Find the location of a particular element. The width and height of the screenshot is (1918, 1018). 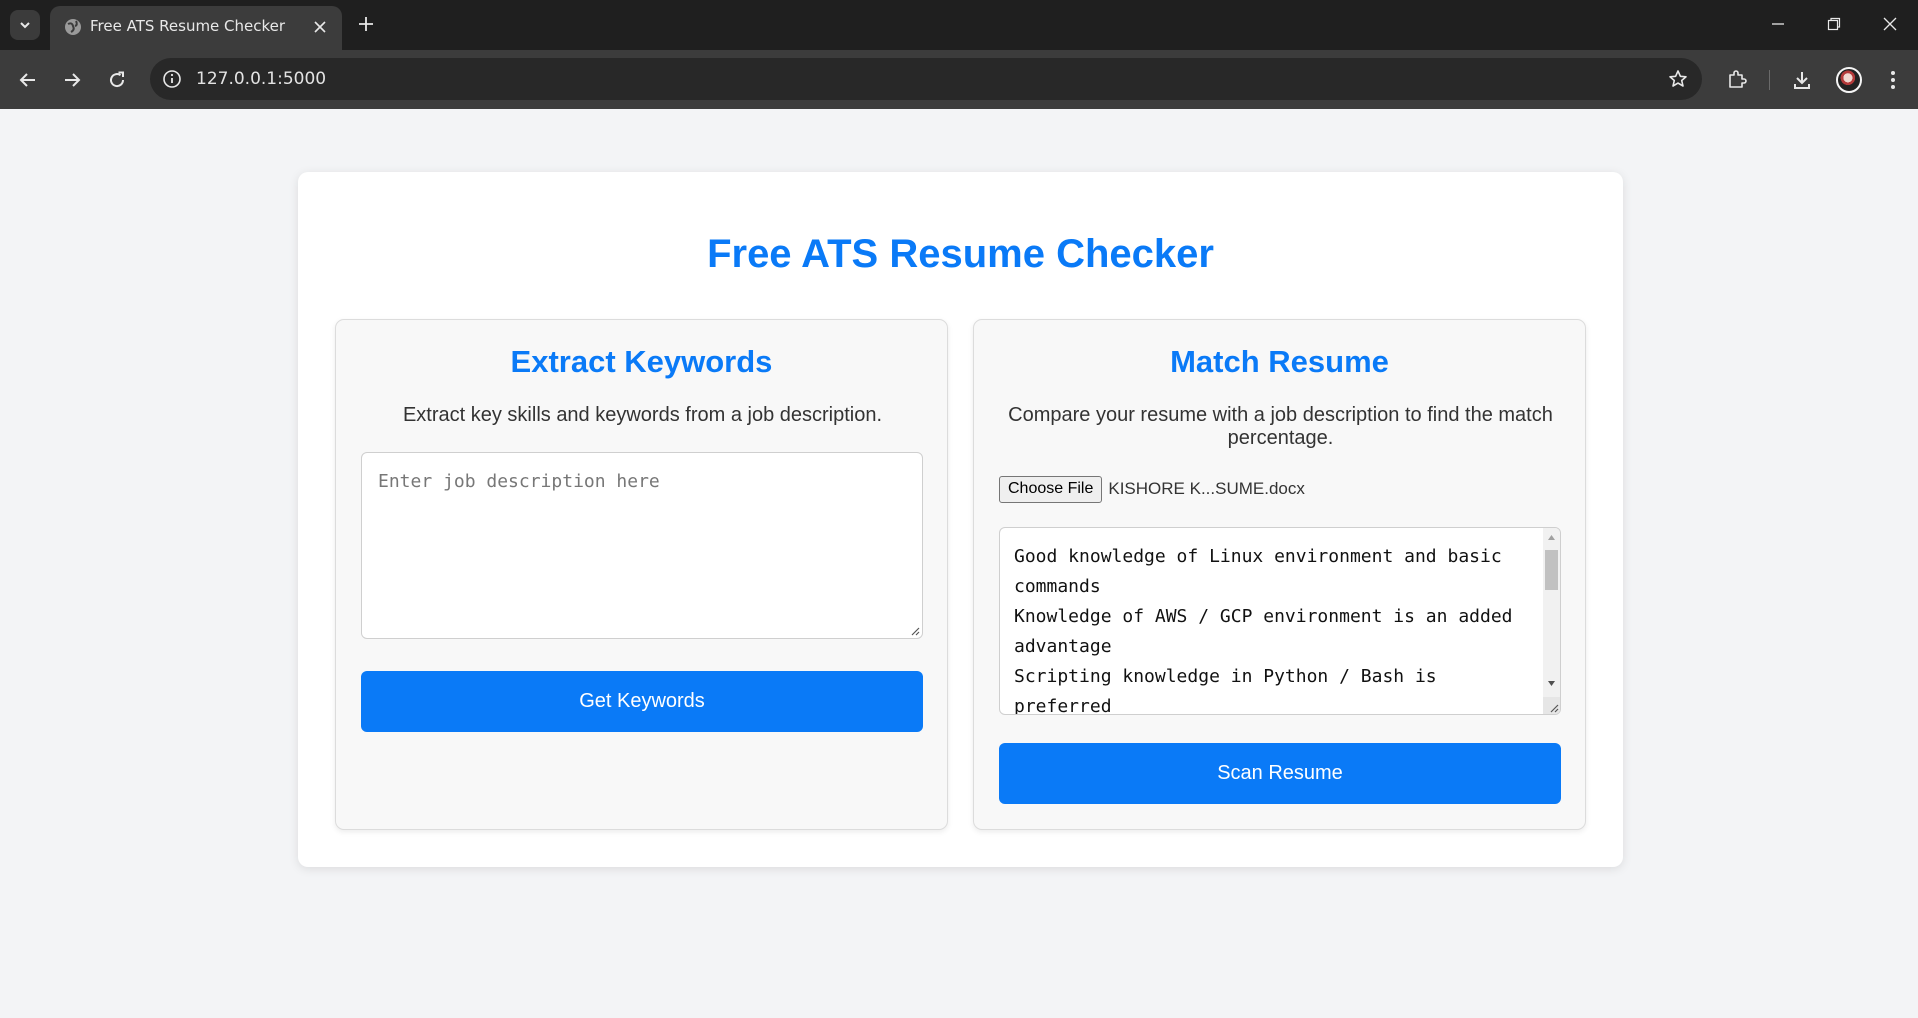

forward-button is located at coordinates (72, 80).